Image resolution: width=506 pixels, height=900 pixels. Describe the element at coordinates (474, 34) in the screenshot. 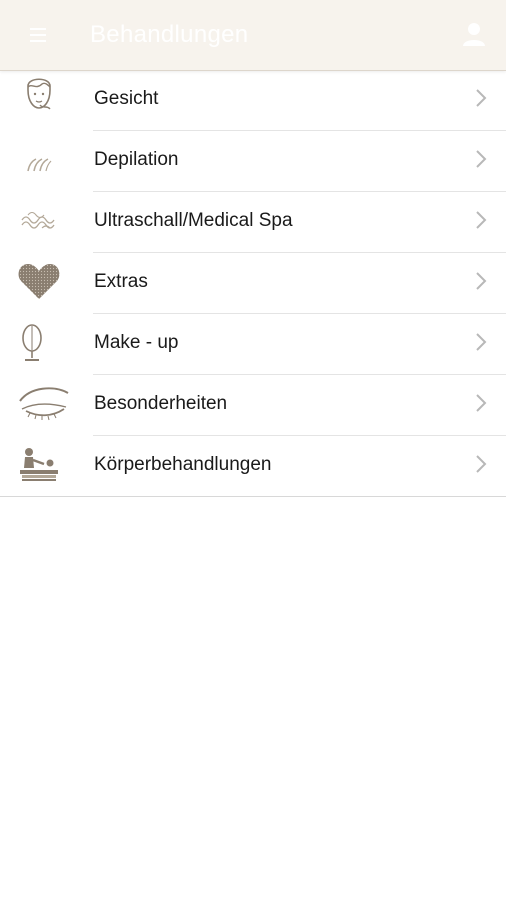

I see `profile-icon` at that location.